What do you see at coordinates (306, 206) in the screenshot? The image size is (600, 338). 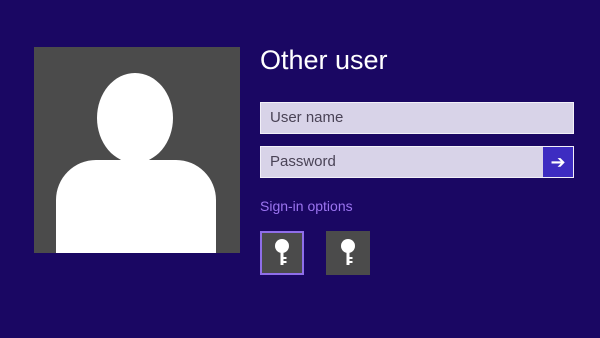 I see `sign-in-options-link: Sign-in options` at bounding box center [306, 206].